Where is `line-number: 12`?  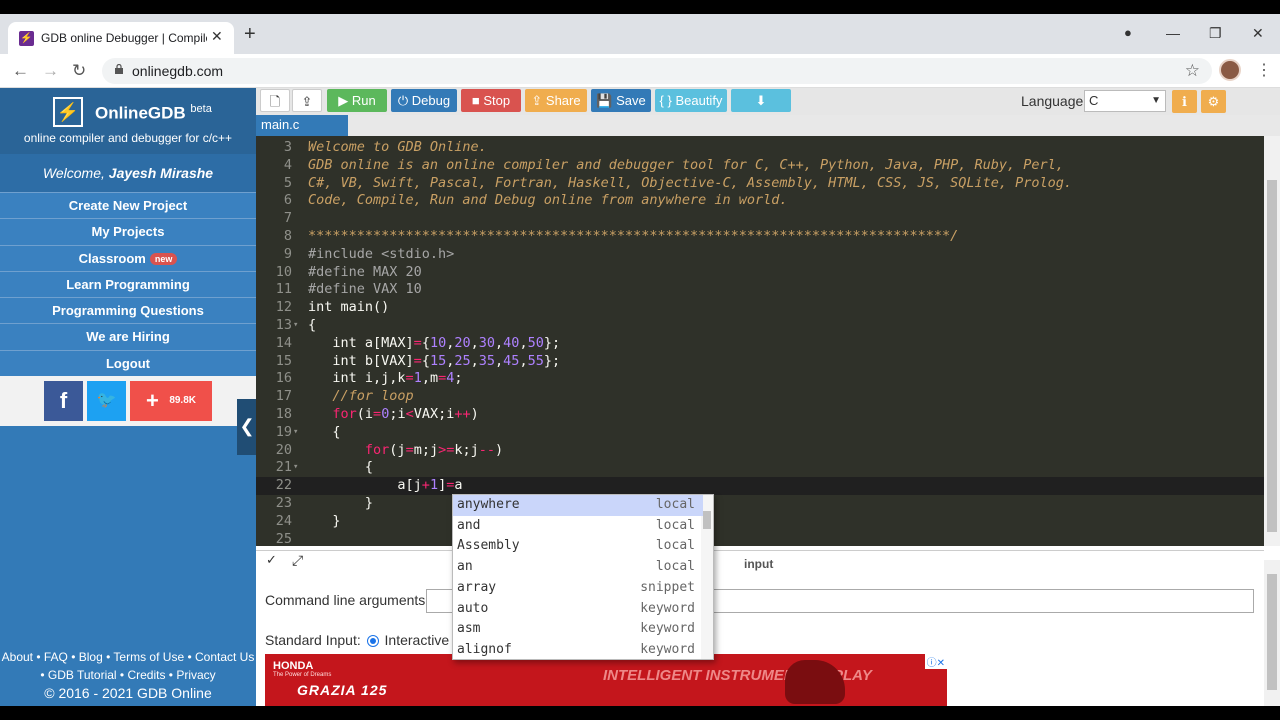 line-number: 12 is located at coordinates (283, 307).